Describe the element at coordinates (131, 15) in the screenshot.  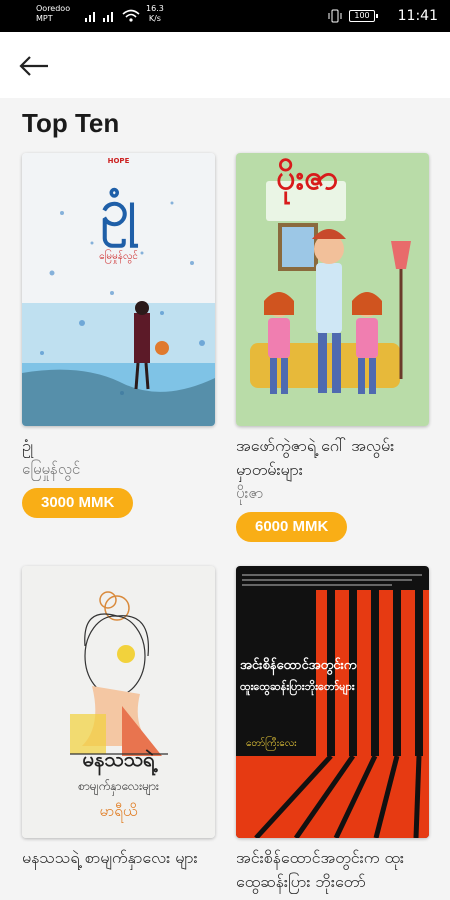
I see `wifi-icon` at that location.